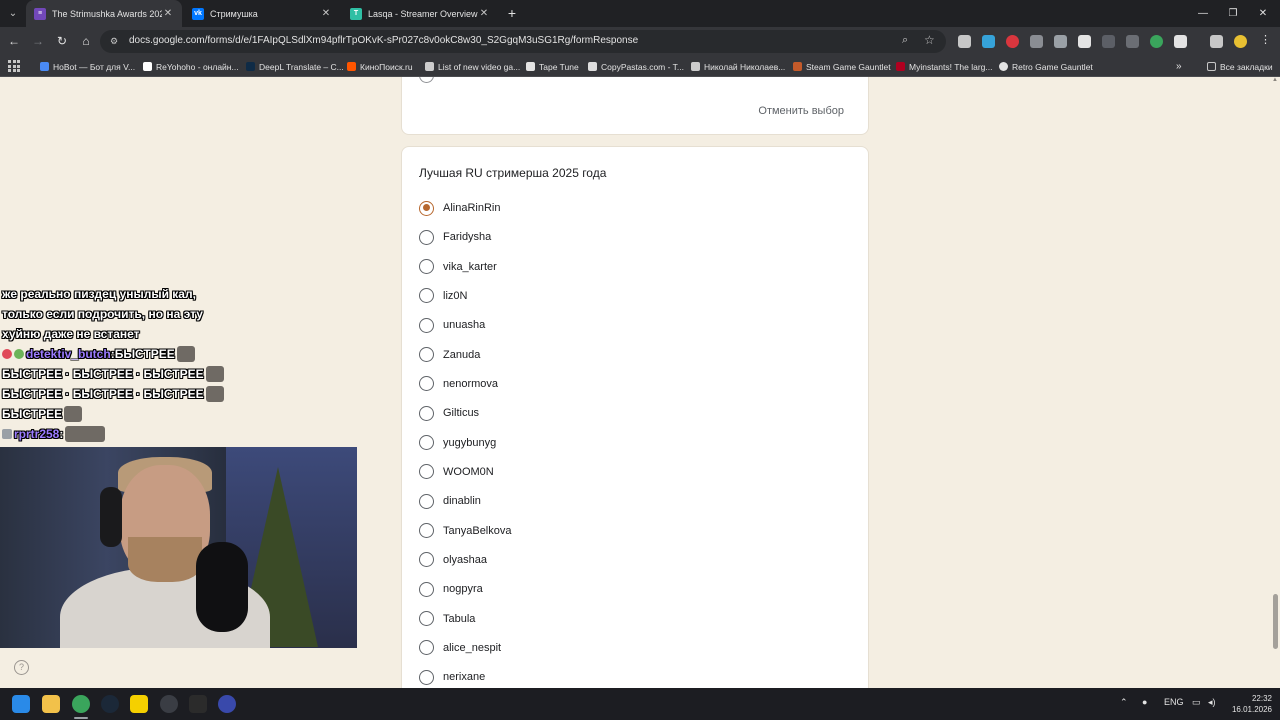 Image resolution: width=1280 pixels, height=720 pixels. Describe the element at coordinates (453, 560) in the screenshot. I see `option-row: olyashaa` at that location.